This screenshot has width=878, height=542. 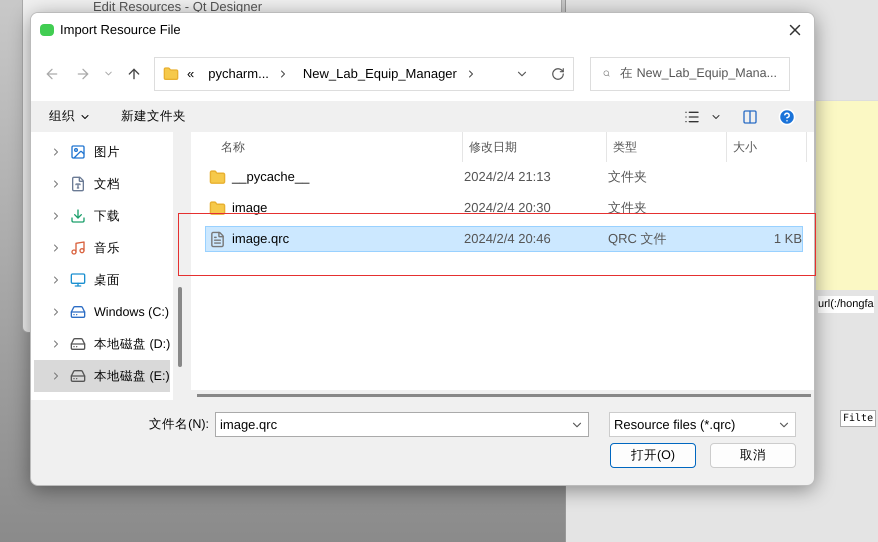 I want to click on filename-label: 文件名(N):, so click(x=179, y=425).